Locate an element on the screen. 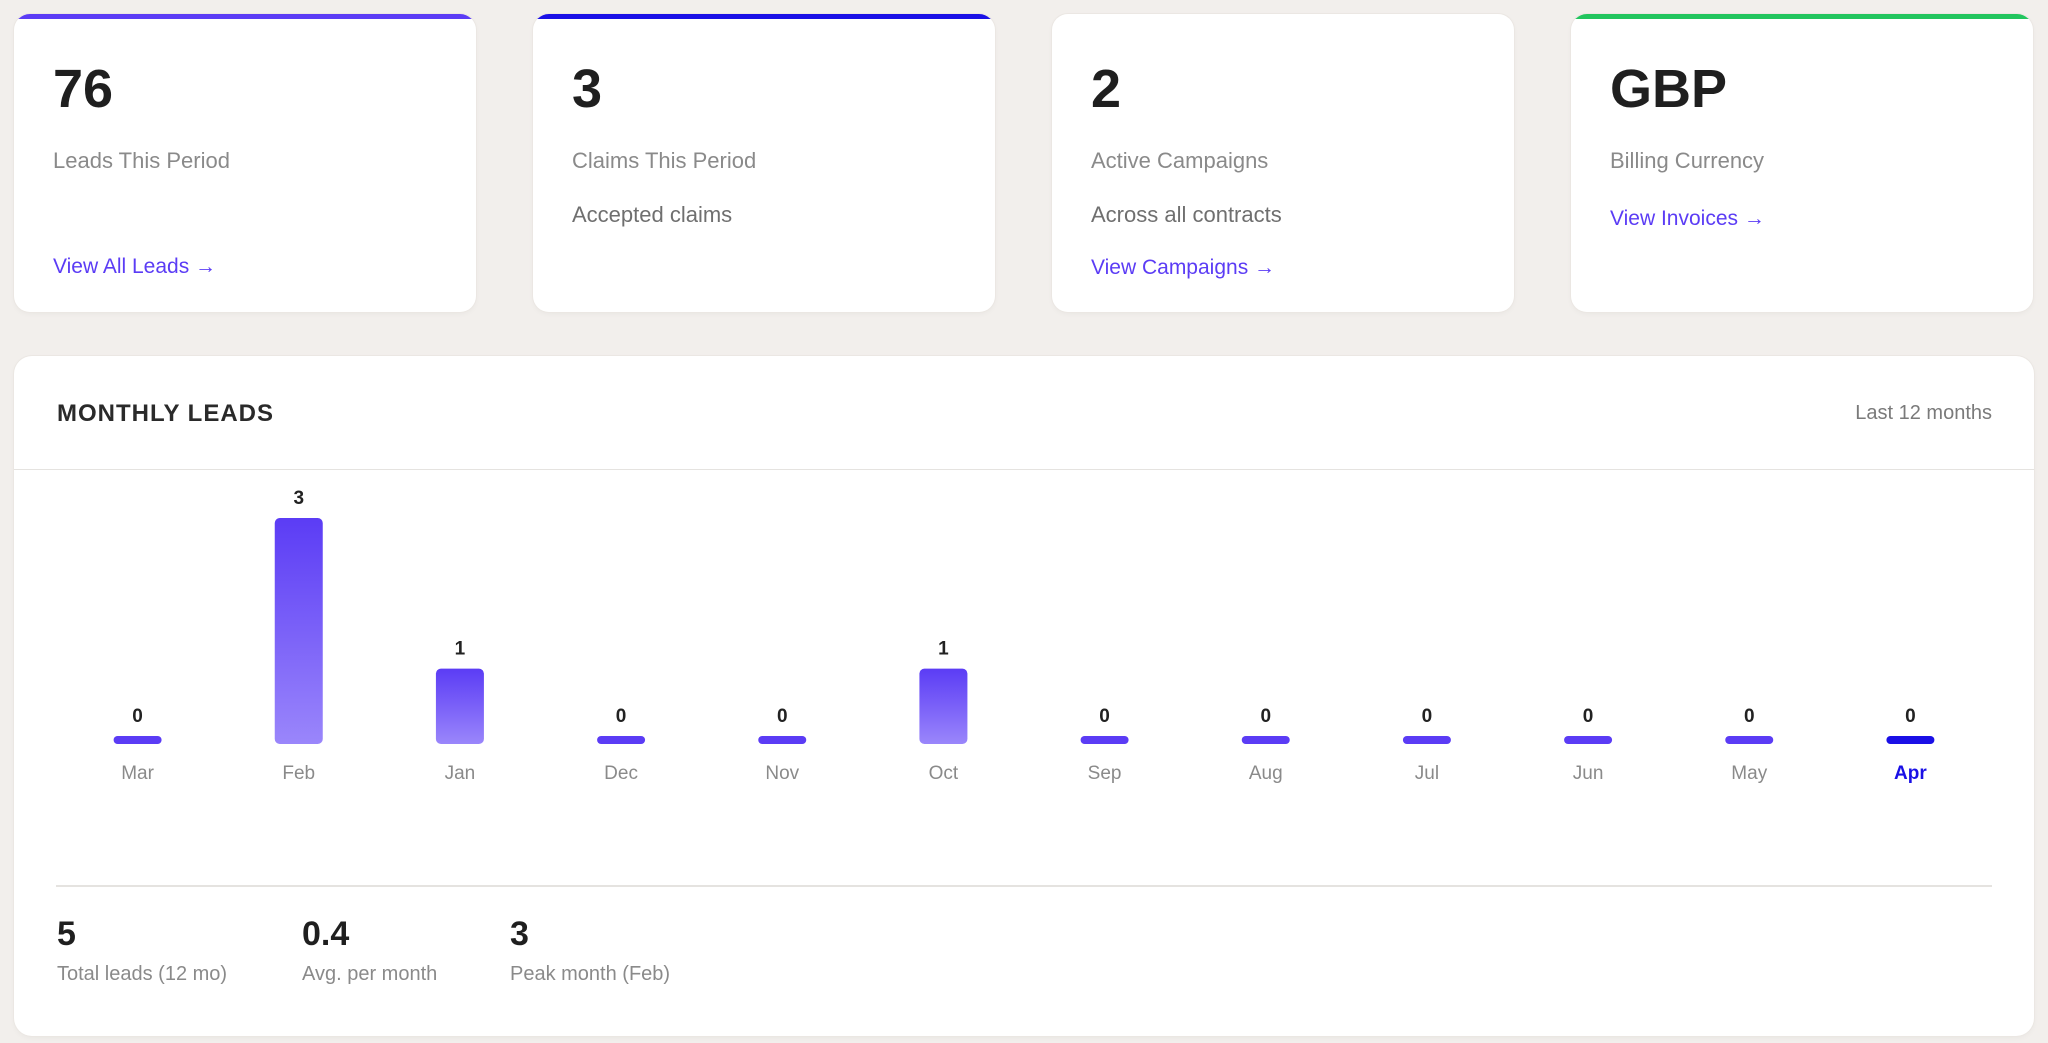 The image size is (2048, 1043). bar-value-label-jun: 0 is located at coordinates (1588, 716).